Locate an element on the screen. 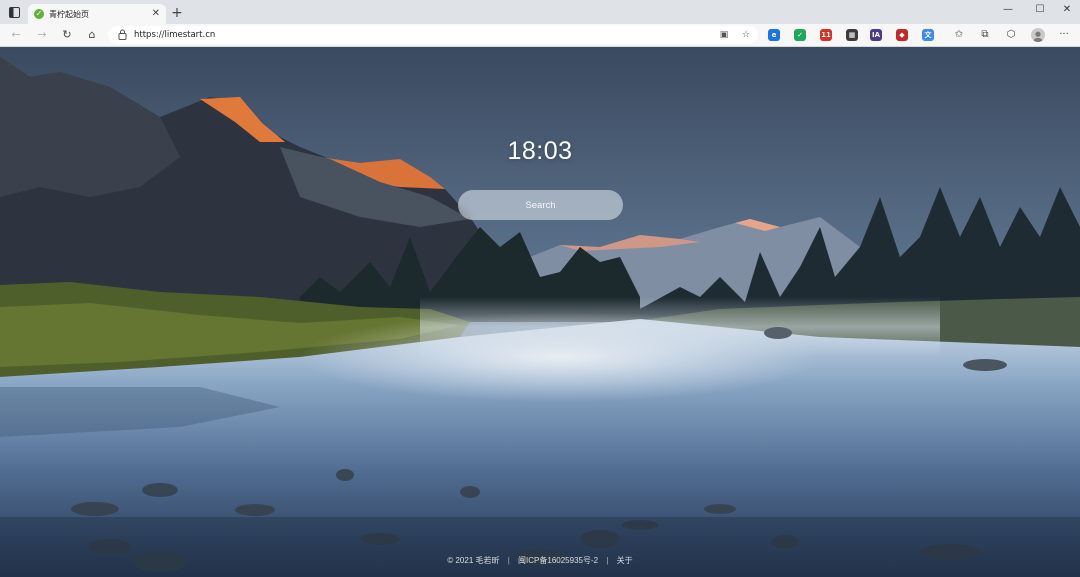 This screenshot has height=577, width=1080. about-link: 关于 is located at coordinates (625, 560).